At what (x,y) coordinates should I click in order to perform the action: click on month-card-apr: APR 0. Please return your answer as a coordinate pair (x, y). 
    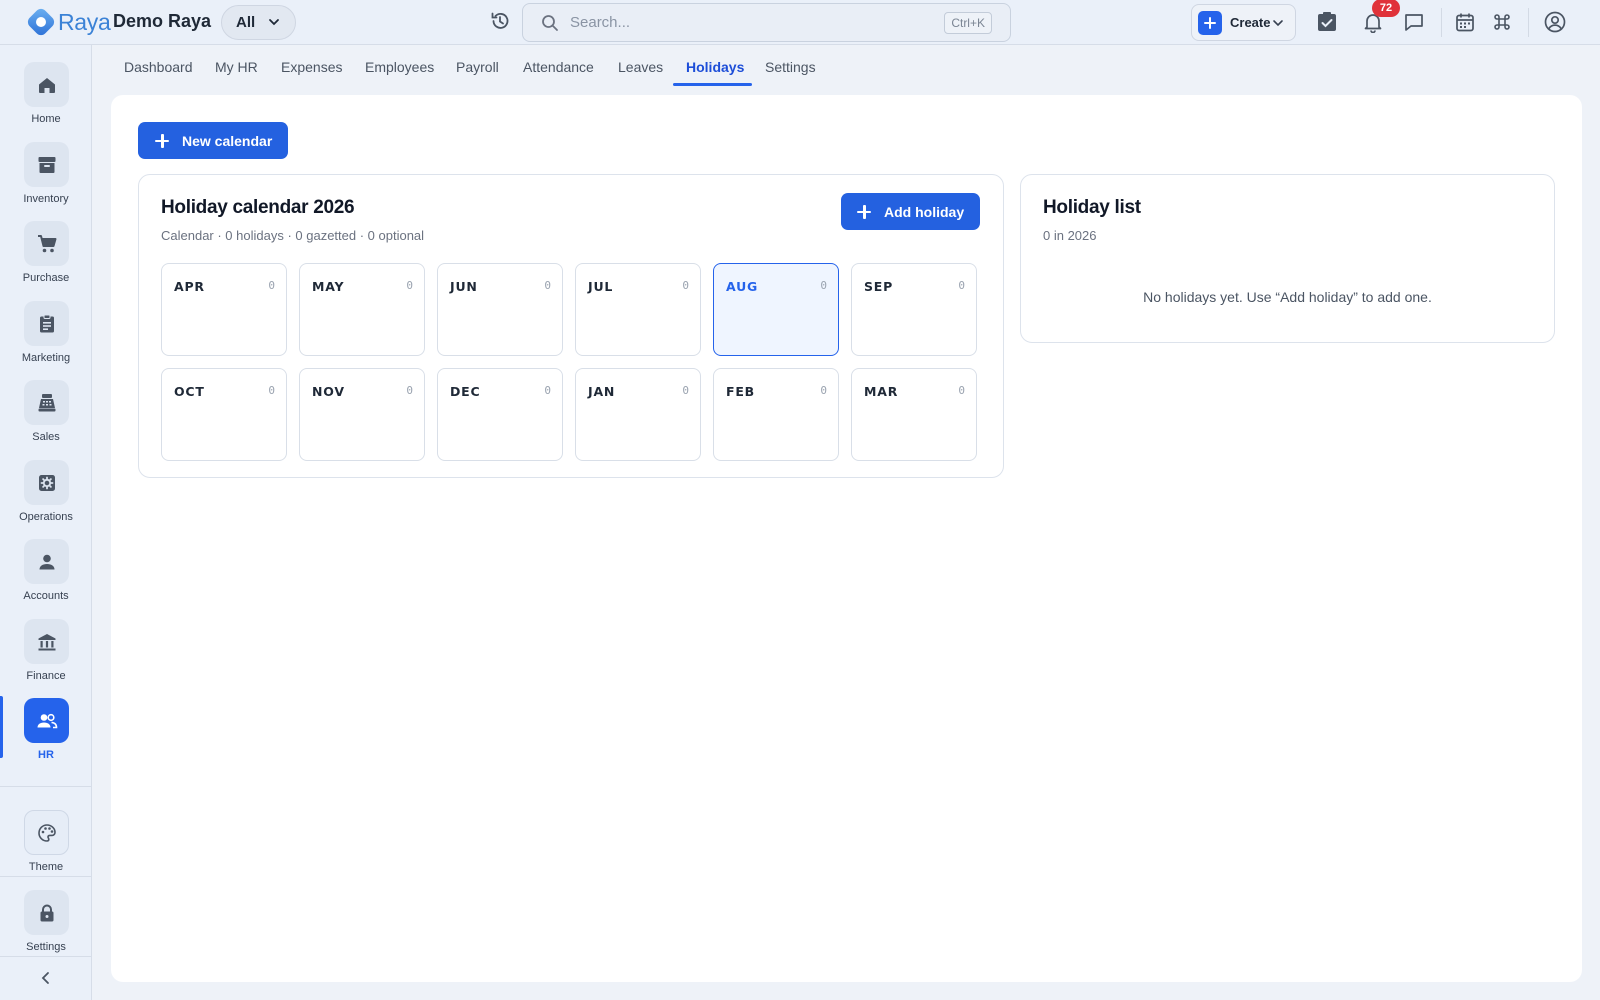
    Looking at the image, I should click on (224, 309).